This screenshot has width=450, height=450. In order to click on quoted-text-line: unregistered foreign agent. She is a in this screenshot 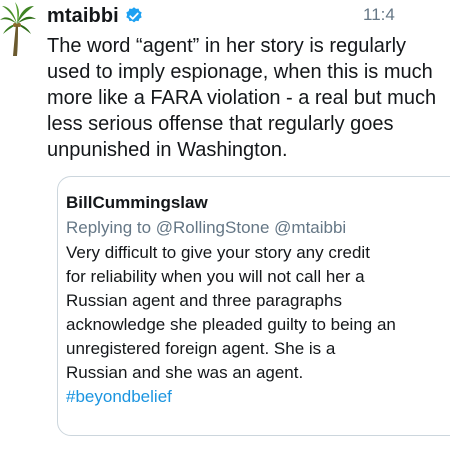, I will do `click(201, 348)`.